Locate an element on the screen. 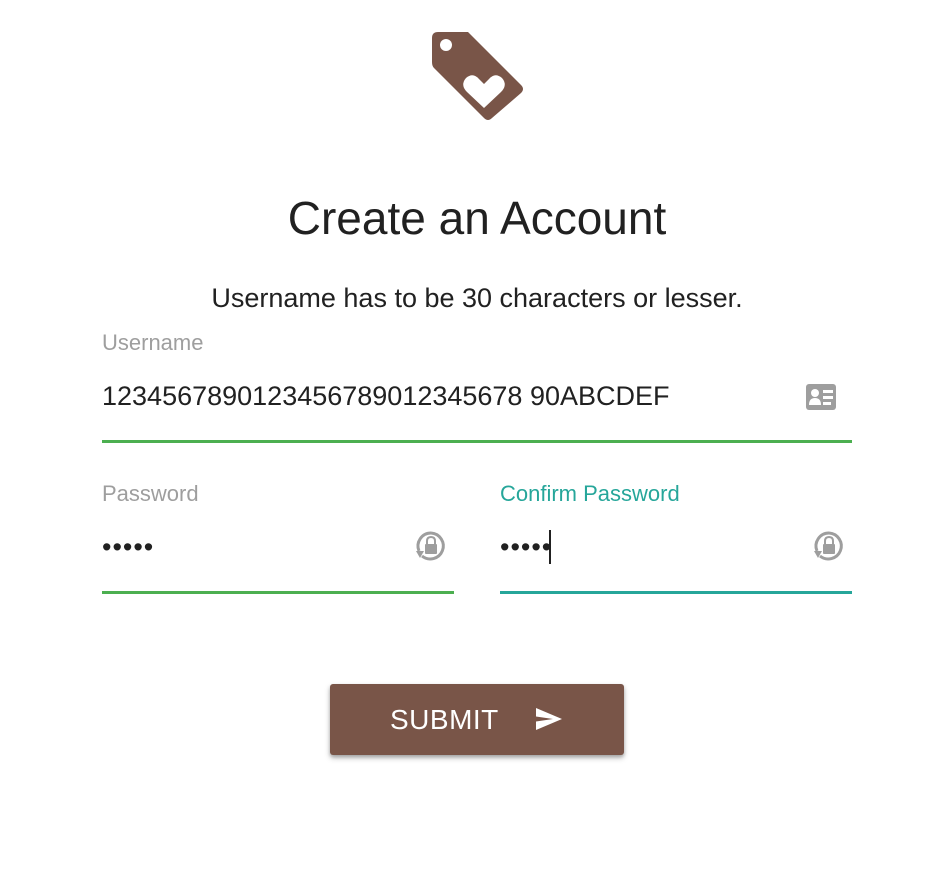 The image size is (938, 870). send-icon is located at coordinates (549, 719).